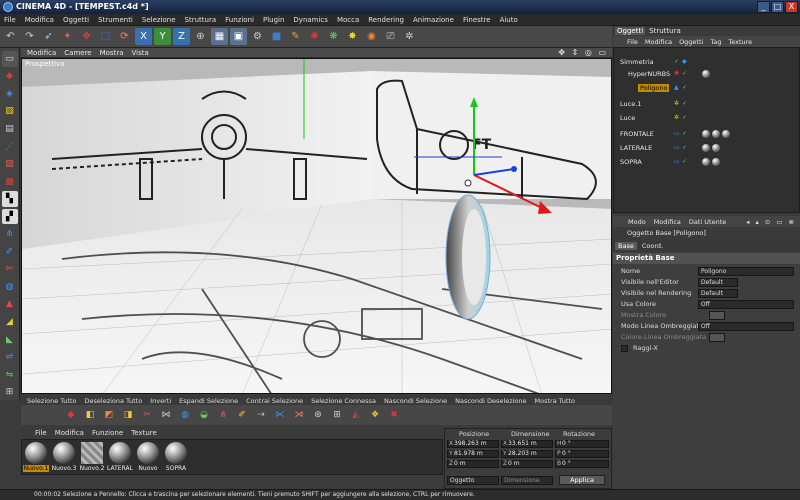 This screenshot has height=500, width=800. What do you see at coordinates (36, 457) in the screenshot?
I see `material-item: Nuovo.1` at bounding box center [36, 457].